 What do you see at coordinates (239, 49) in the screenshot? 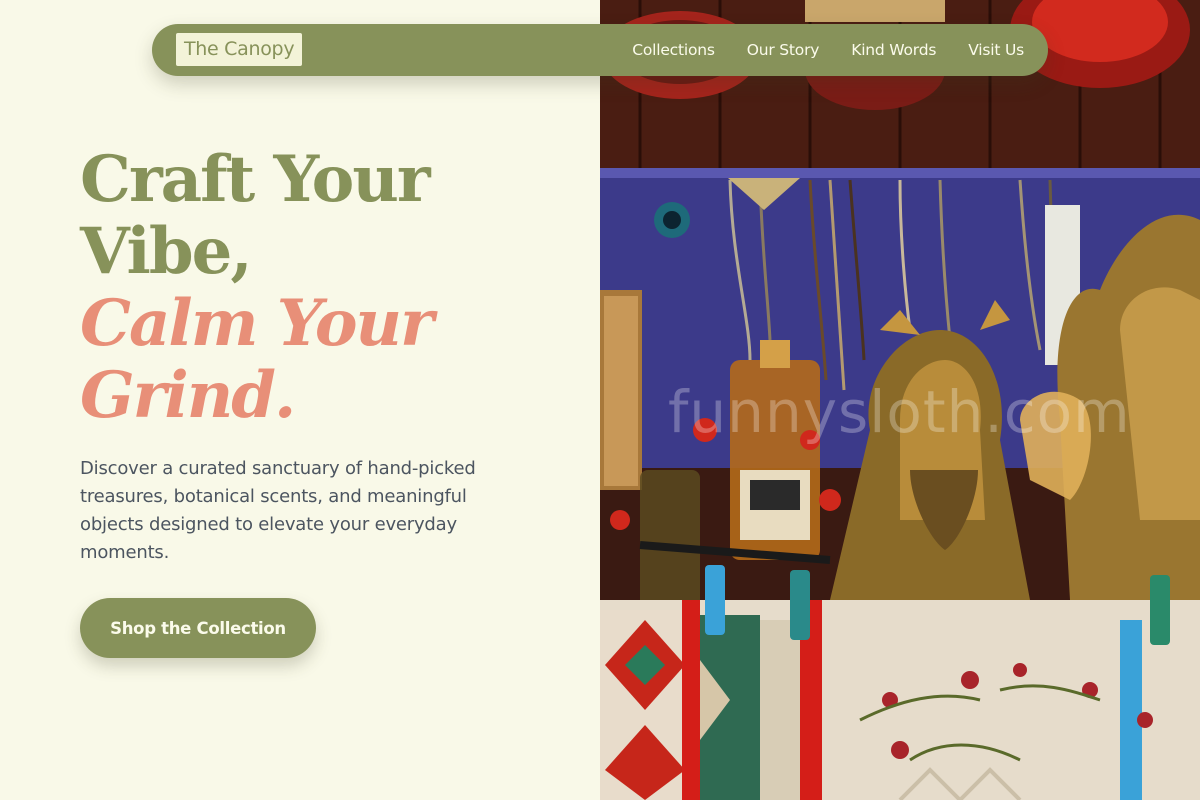
I see `logo: The Canopy` at bounding box center [239, 49].